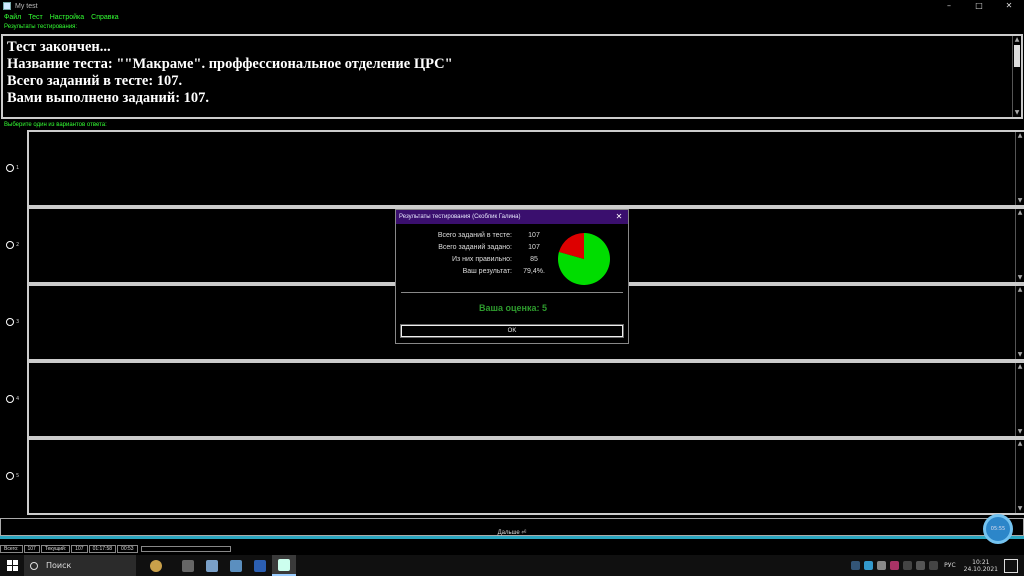 This screenshot has width=1024, height=576. What do you see at coordinates (512, 565) in the screenshot?
I see `windows-taskbar: Поиск РУС 10:21 24.10.2021` at bounding box center [512, 565].